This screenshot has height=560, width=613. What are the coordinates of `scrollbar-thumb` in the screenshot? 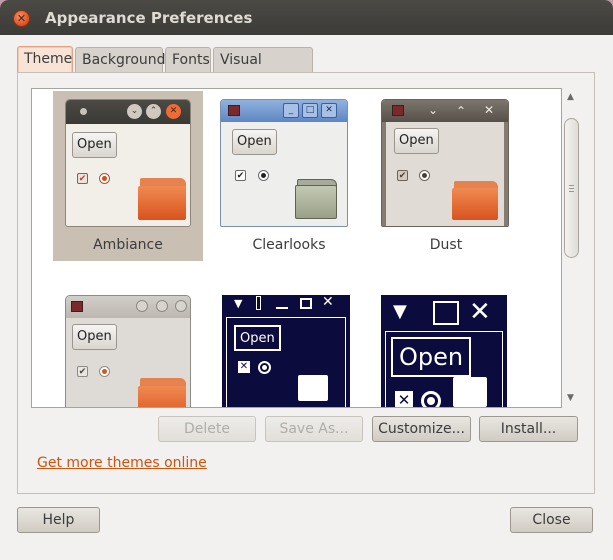 It's located at (571, 188).